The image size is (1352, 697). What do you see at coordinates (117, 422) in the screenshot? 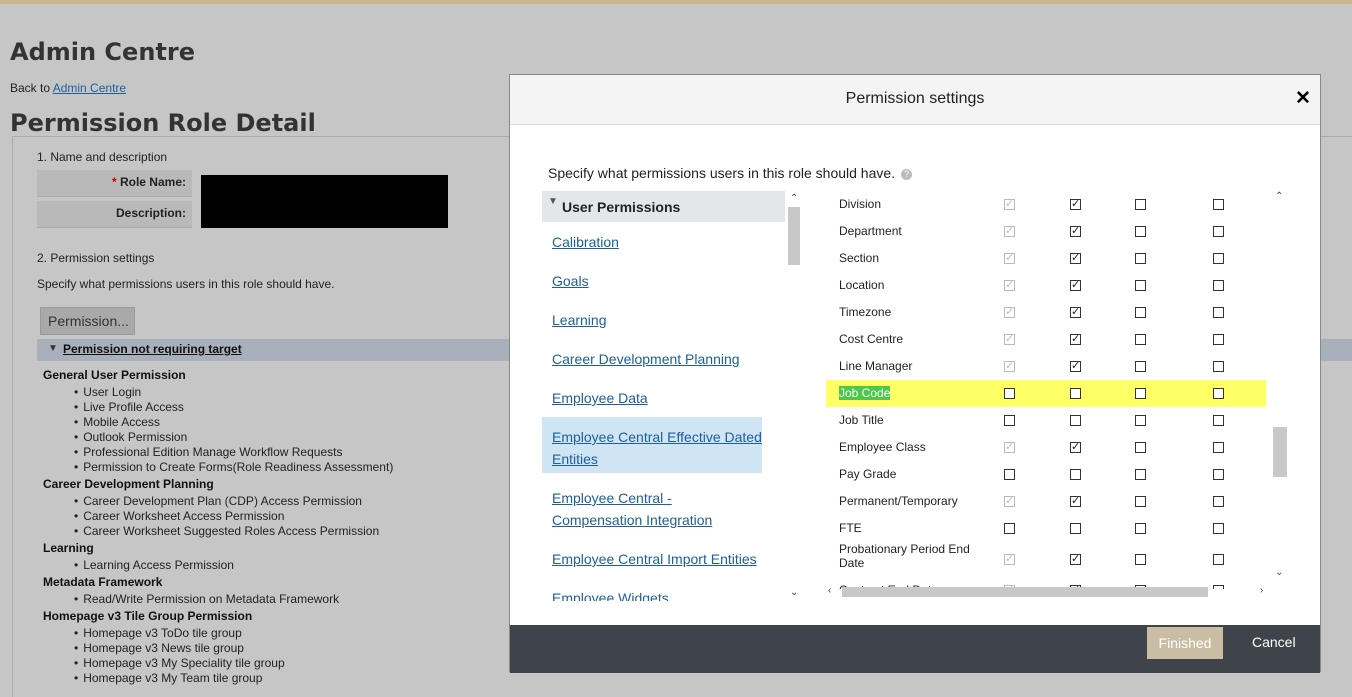
I see `permission-item: Mobile Access` at bounding box center [117, 422].